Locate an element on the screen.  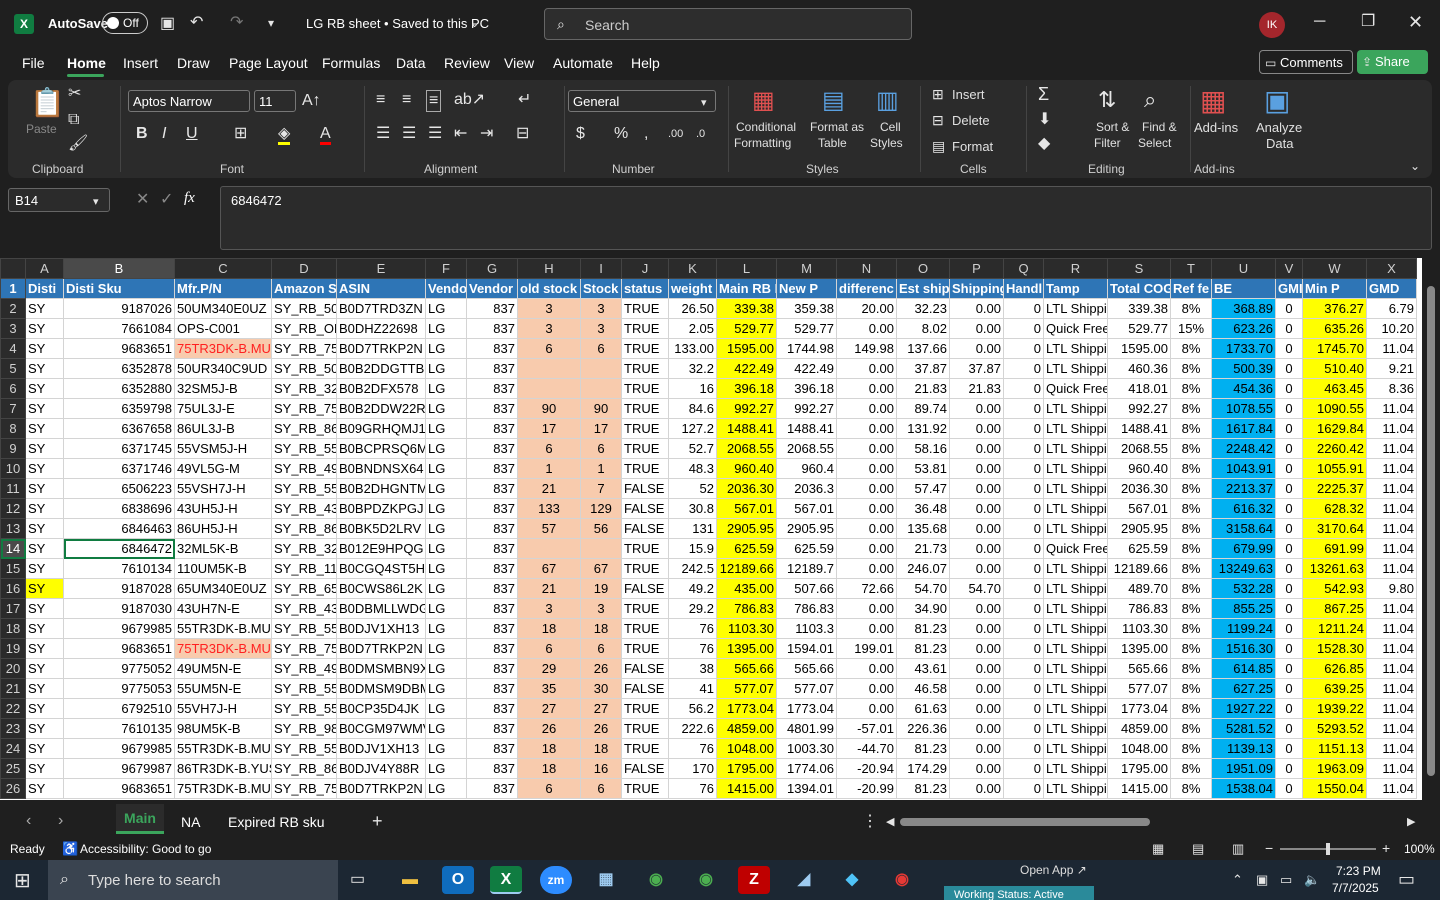
cell: 32.23 is located at coordinates (923, 308).